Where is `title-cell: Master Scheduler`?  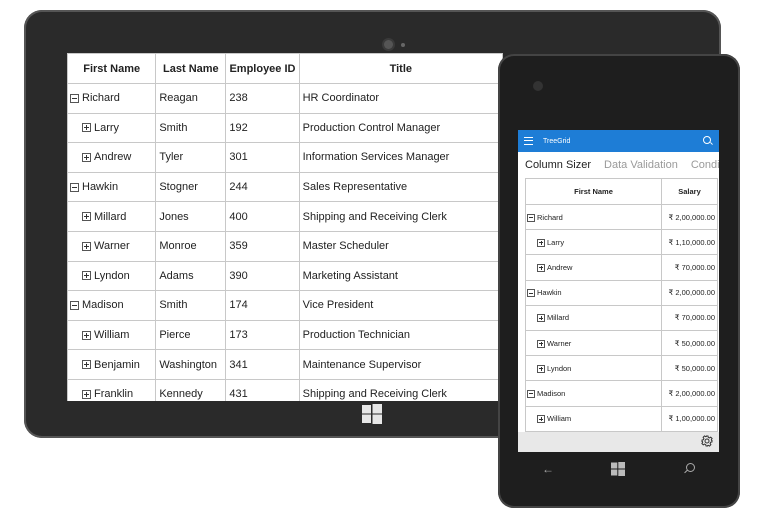 title-cell: Master Scheduler is located at coordinates (400, 246).